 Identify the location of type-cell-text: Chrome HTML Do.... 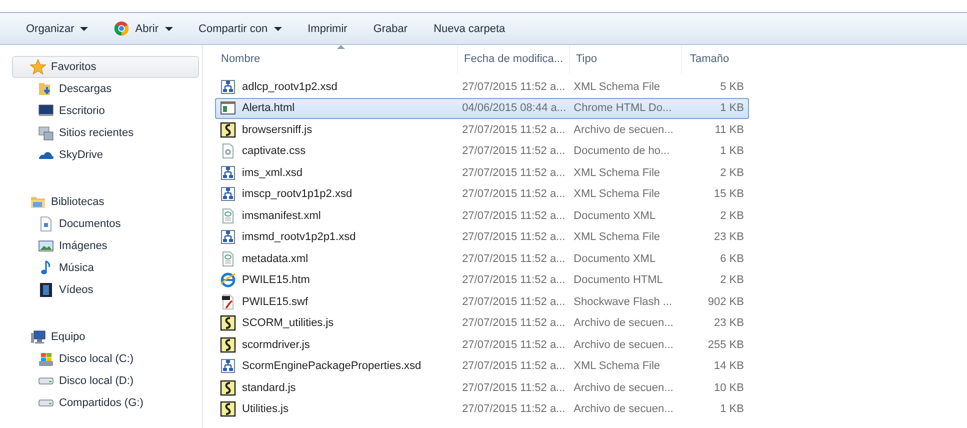
(622, 108).